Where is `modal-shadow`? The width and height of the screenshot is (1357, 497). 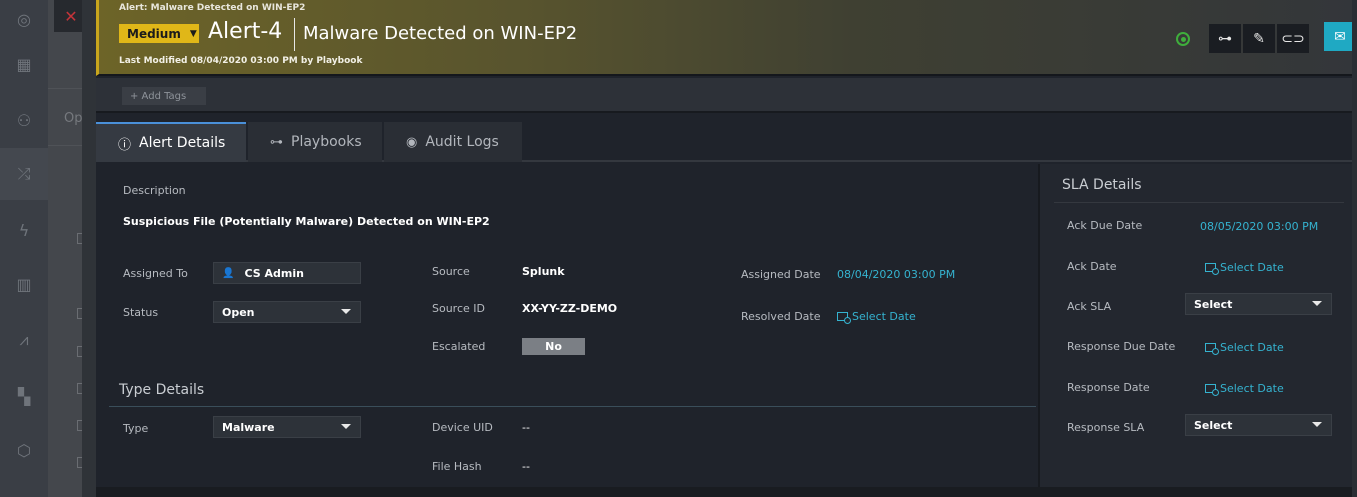
modal-shadow is located at coordinates (89, 248).